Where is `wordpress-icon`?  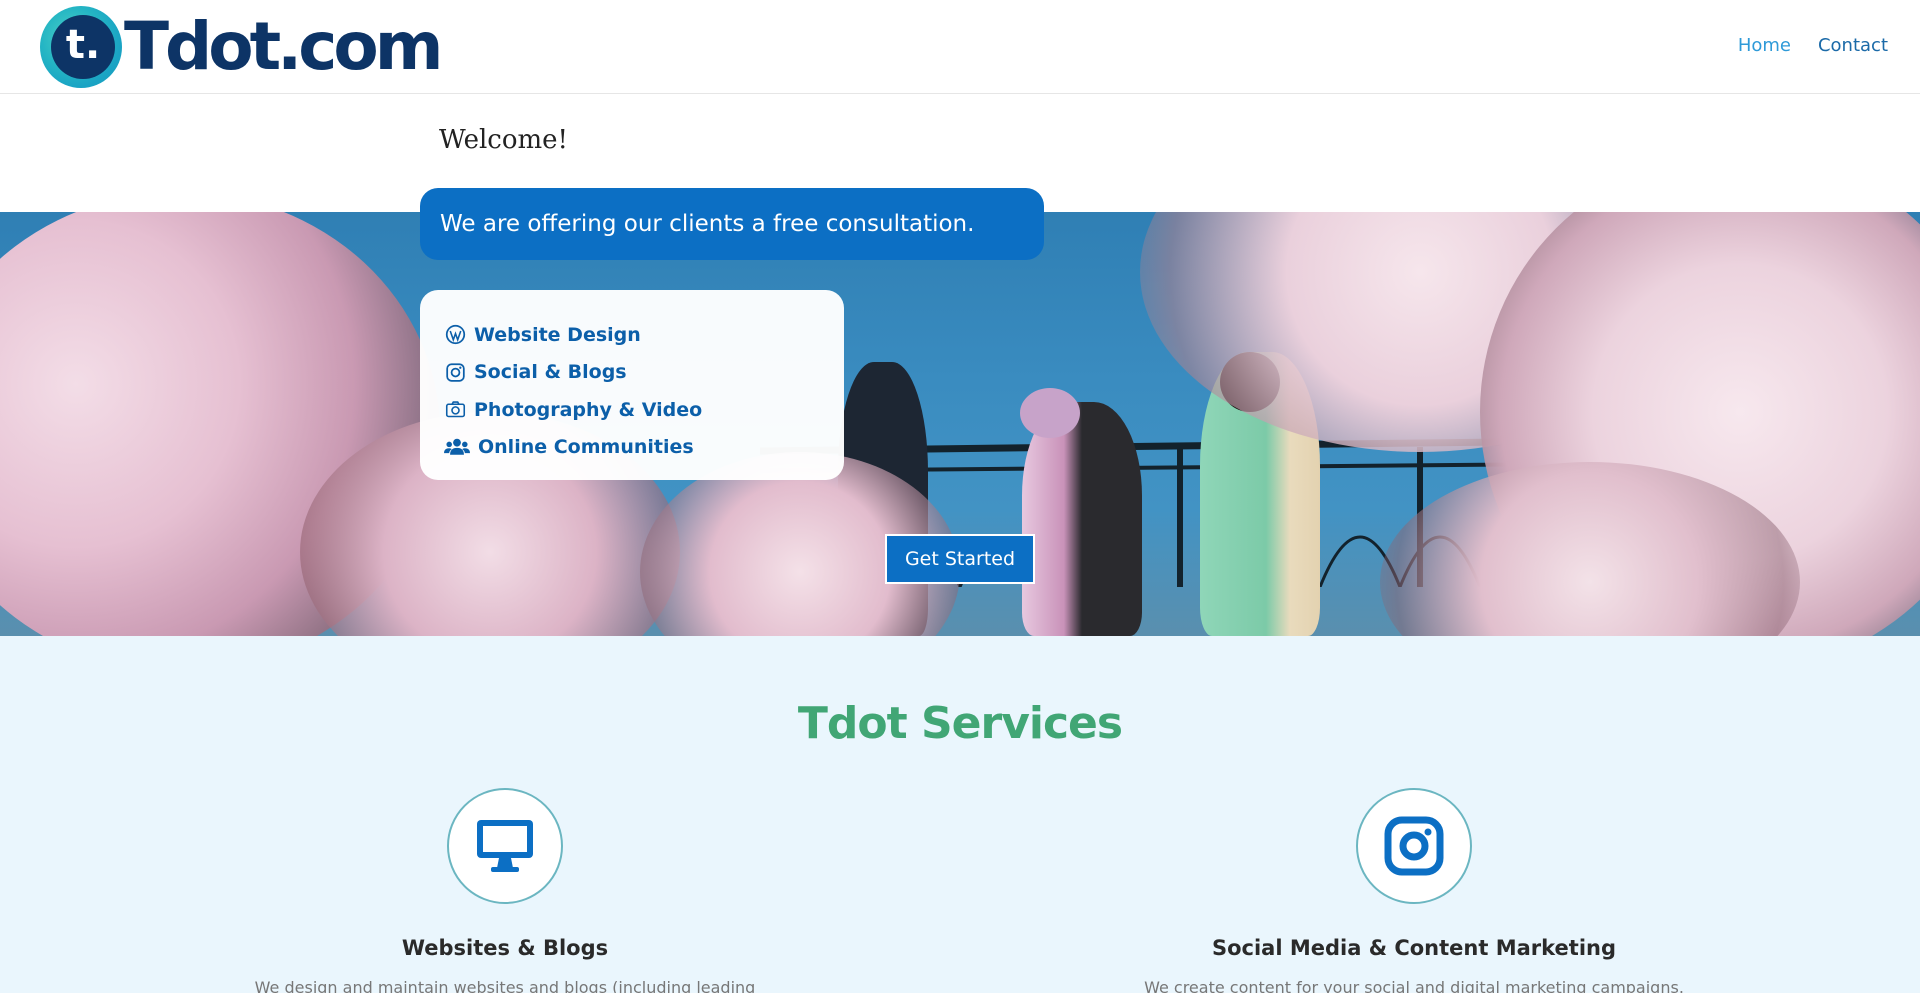 wordpress-icon is located at coordinates (455, 335).